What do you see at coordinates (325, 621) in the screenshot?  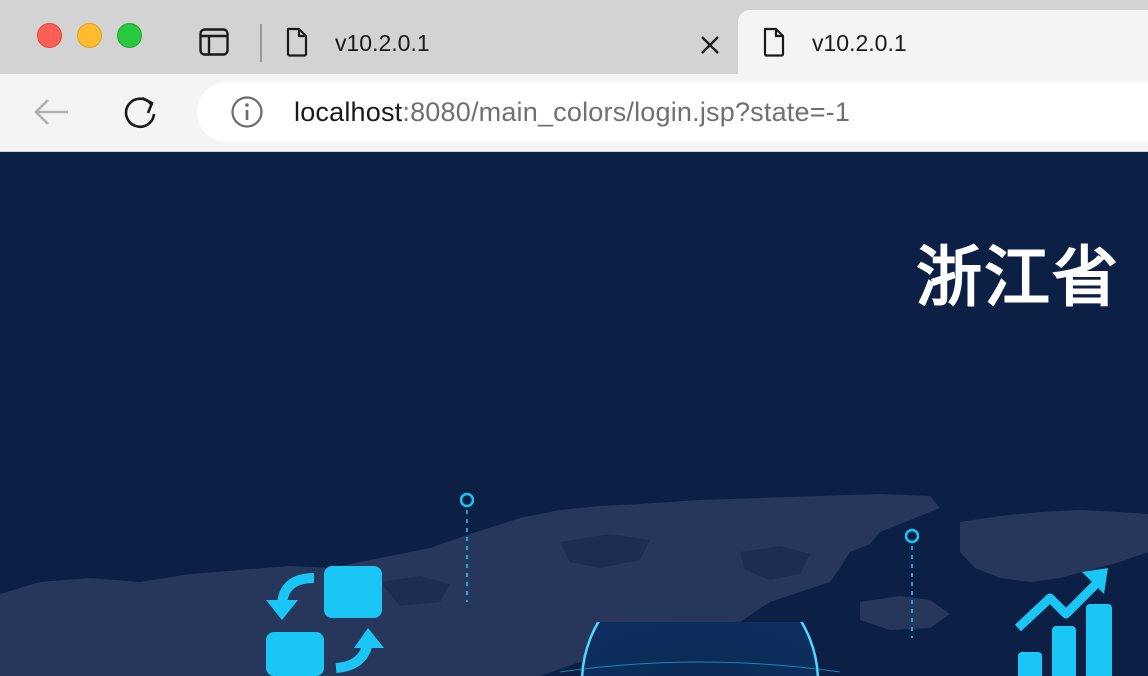 I see `data-exchange-icon` at bounding box center [325, 621].